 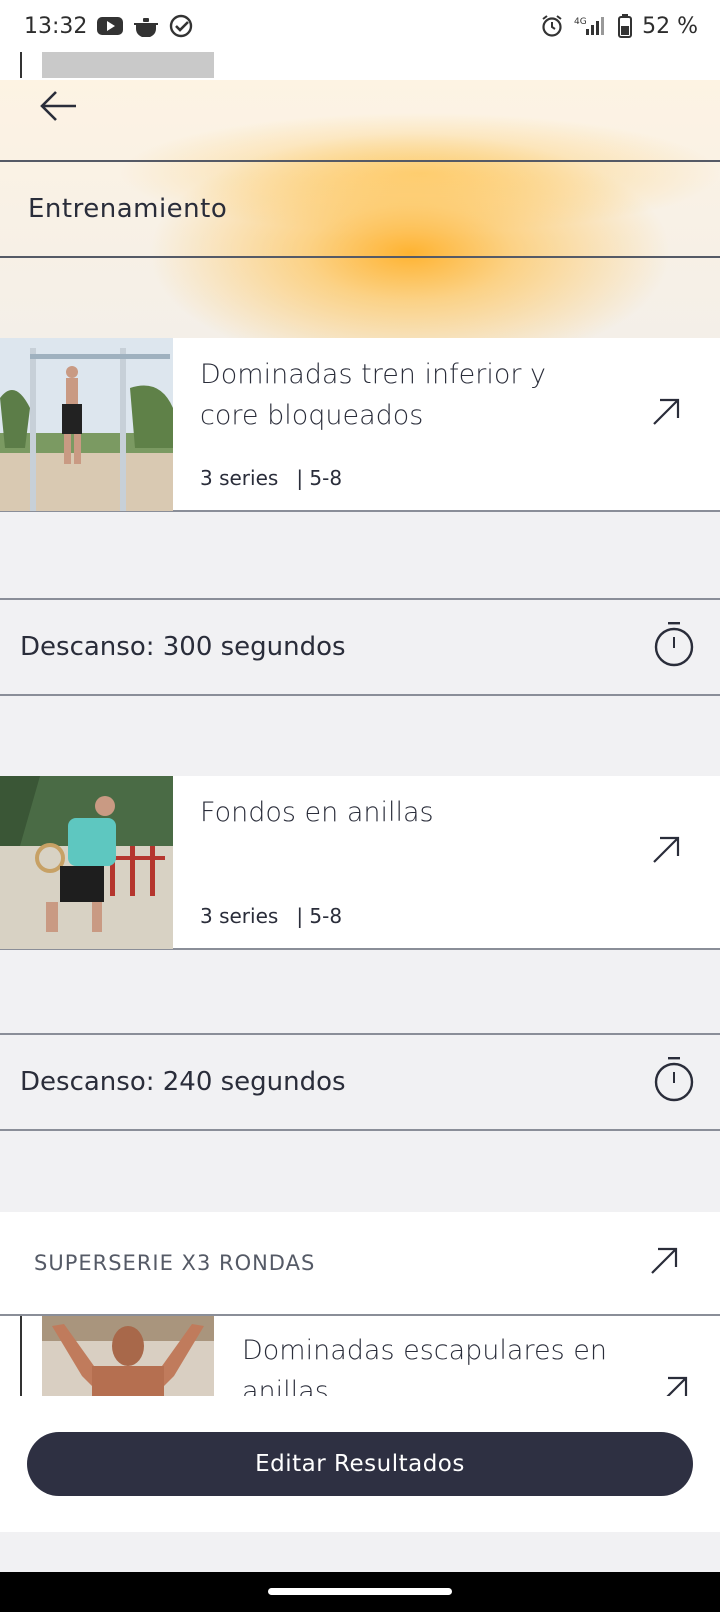 What do you see at coordinates (128, 65) in the screenshot?
I see `previous-thumbnail` at bounding box center [128, 65].